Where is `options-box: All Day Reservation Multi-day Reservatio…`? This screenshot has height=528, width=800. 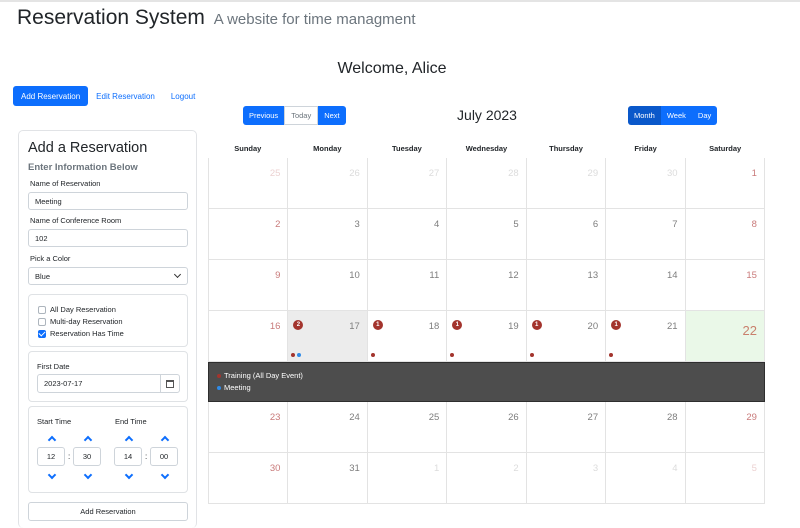 options-box: All Day Reservation Multi-day Reservatio… is located at coordinates (108, 320).